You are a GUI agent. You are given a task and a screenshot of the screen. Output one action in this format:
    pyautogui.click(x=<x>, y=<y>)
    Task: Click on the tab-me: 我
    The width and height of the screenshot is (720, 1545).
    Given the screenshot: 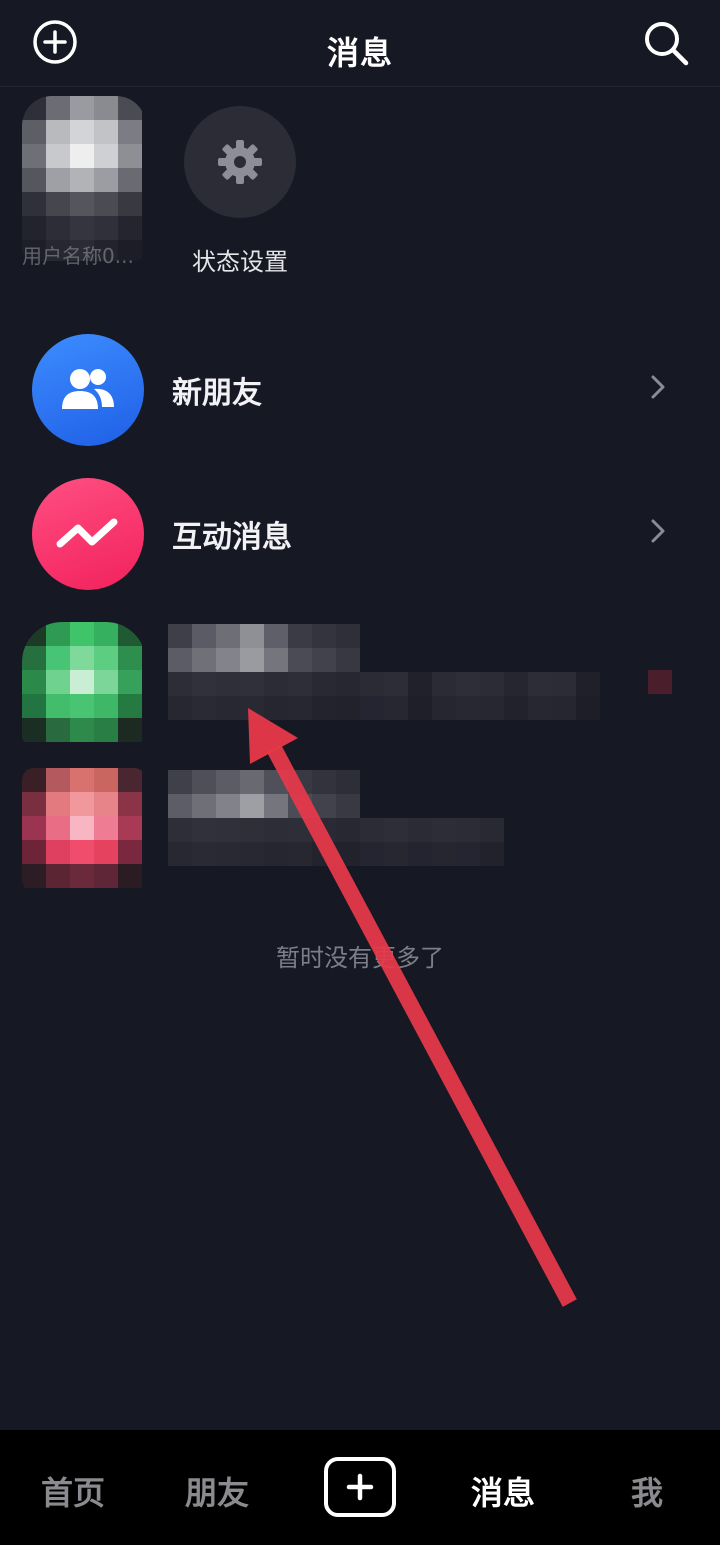 What is the action you would take?
    pyautogui.click(x=647, y=1491)
    